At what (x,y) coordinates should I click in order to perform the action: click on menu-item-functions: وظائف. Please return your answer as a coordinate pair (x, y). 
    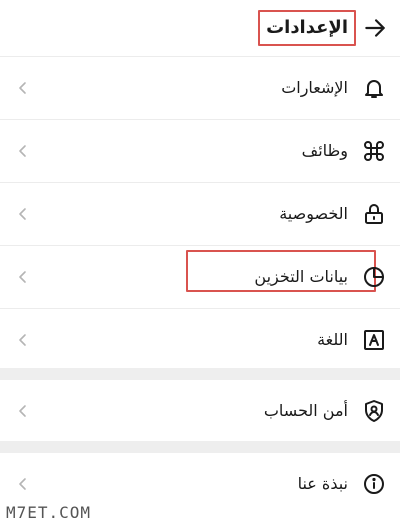
    Looking at the image, I should click on (200, 151).